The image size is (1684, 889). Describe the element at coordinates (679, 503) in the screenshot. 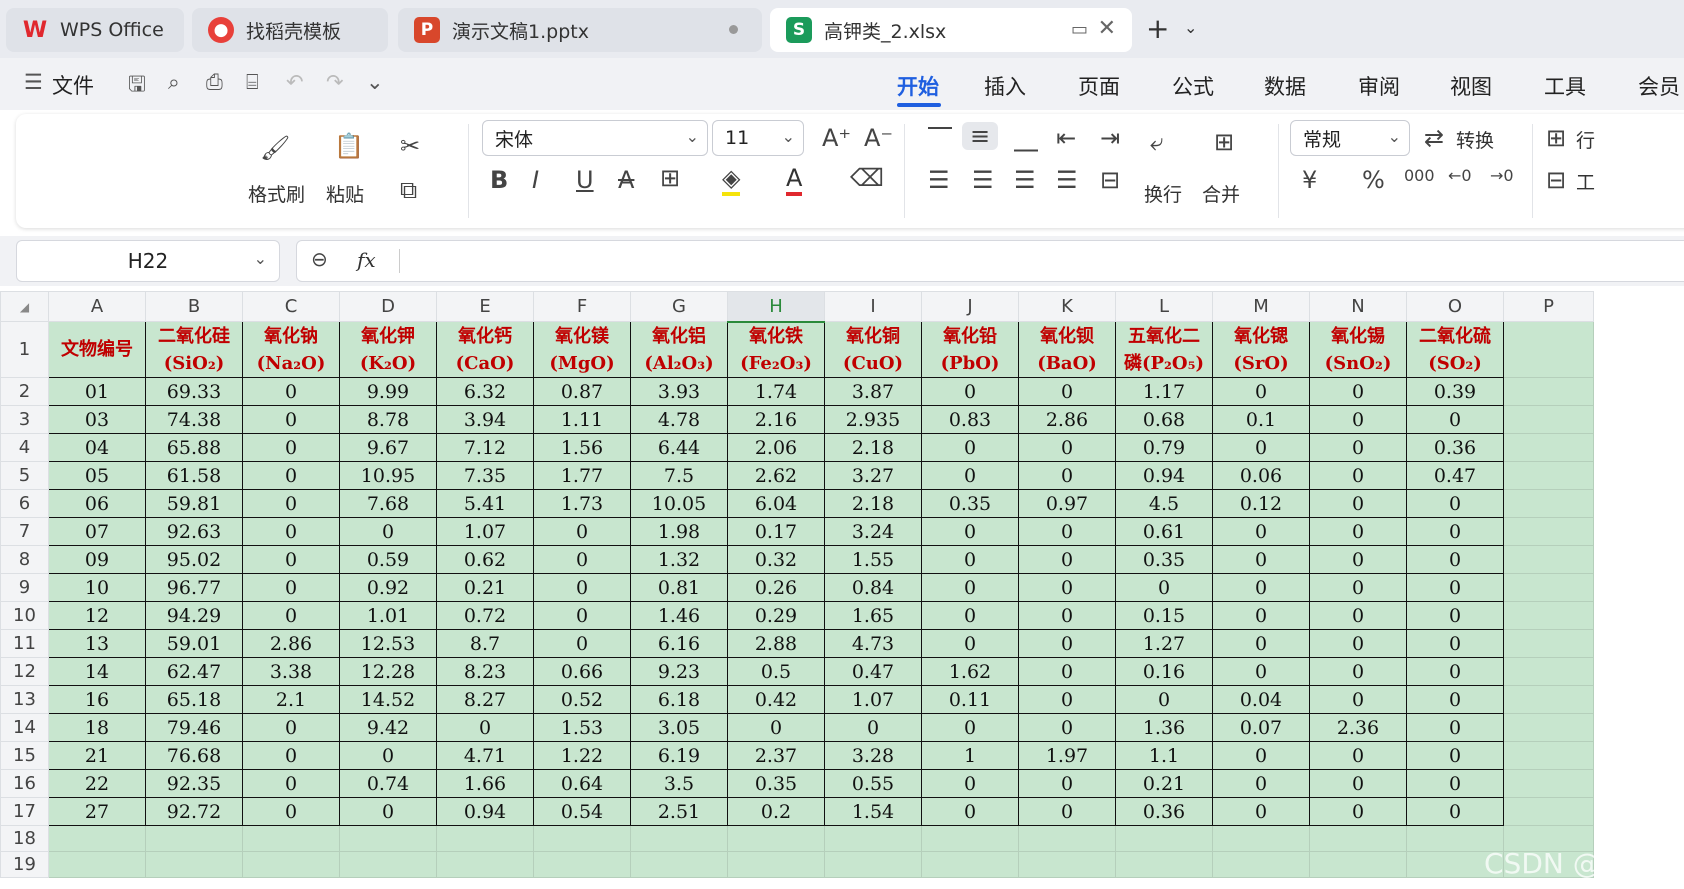

I see `data-cell: 10.05` at that location.